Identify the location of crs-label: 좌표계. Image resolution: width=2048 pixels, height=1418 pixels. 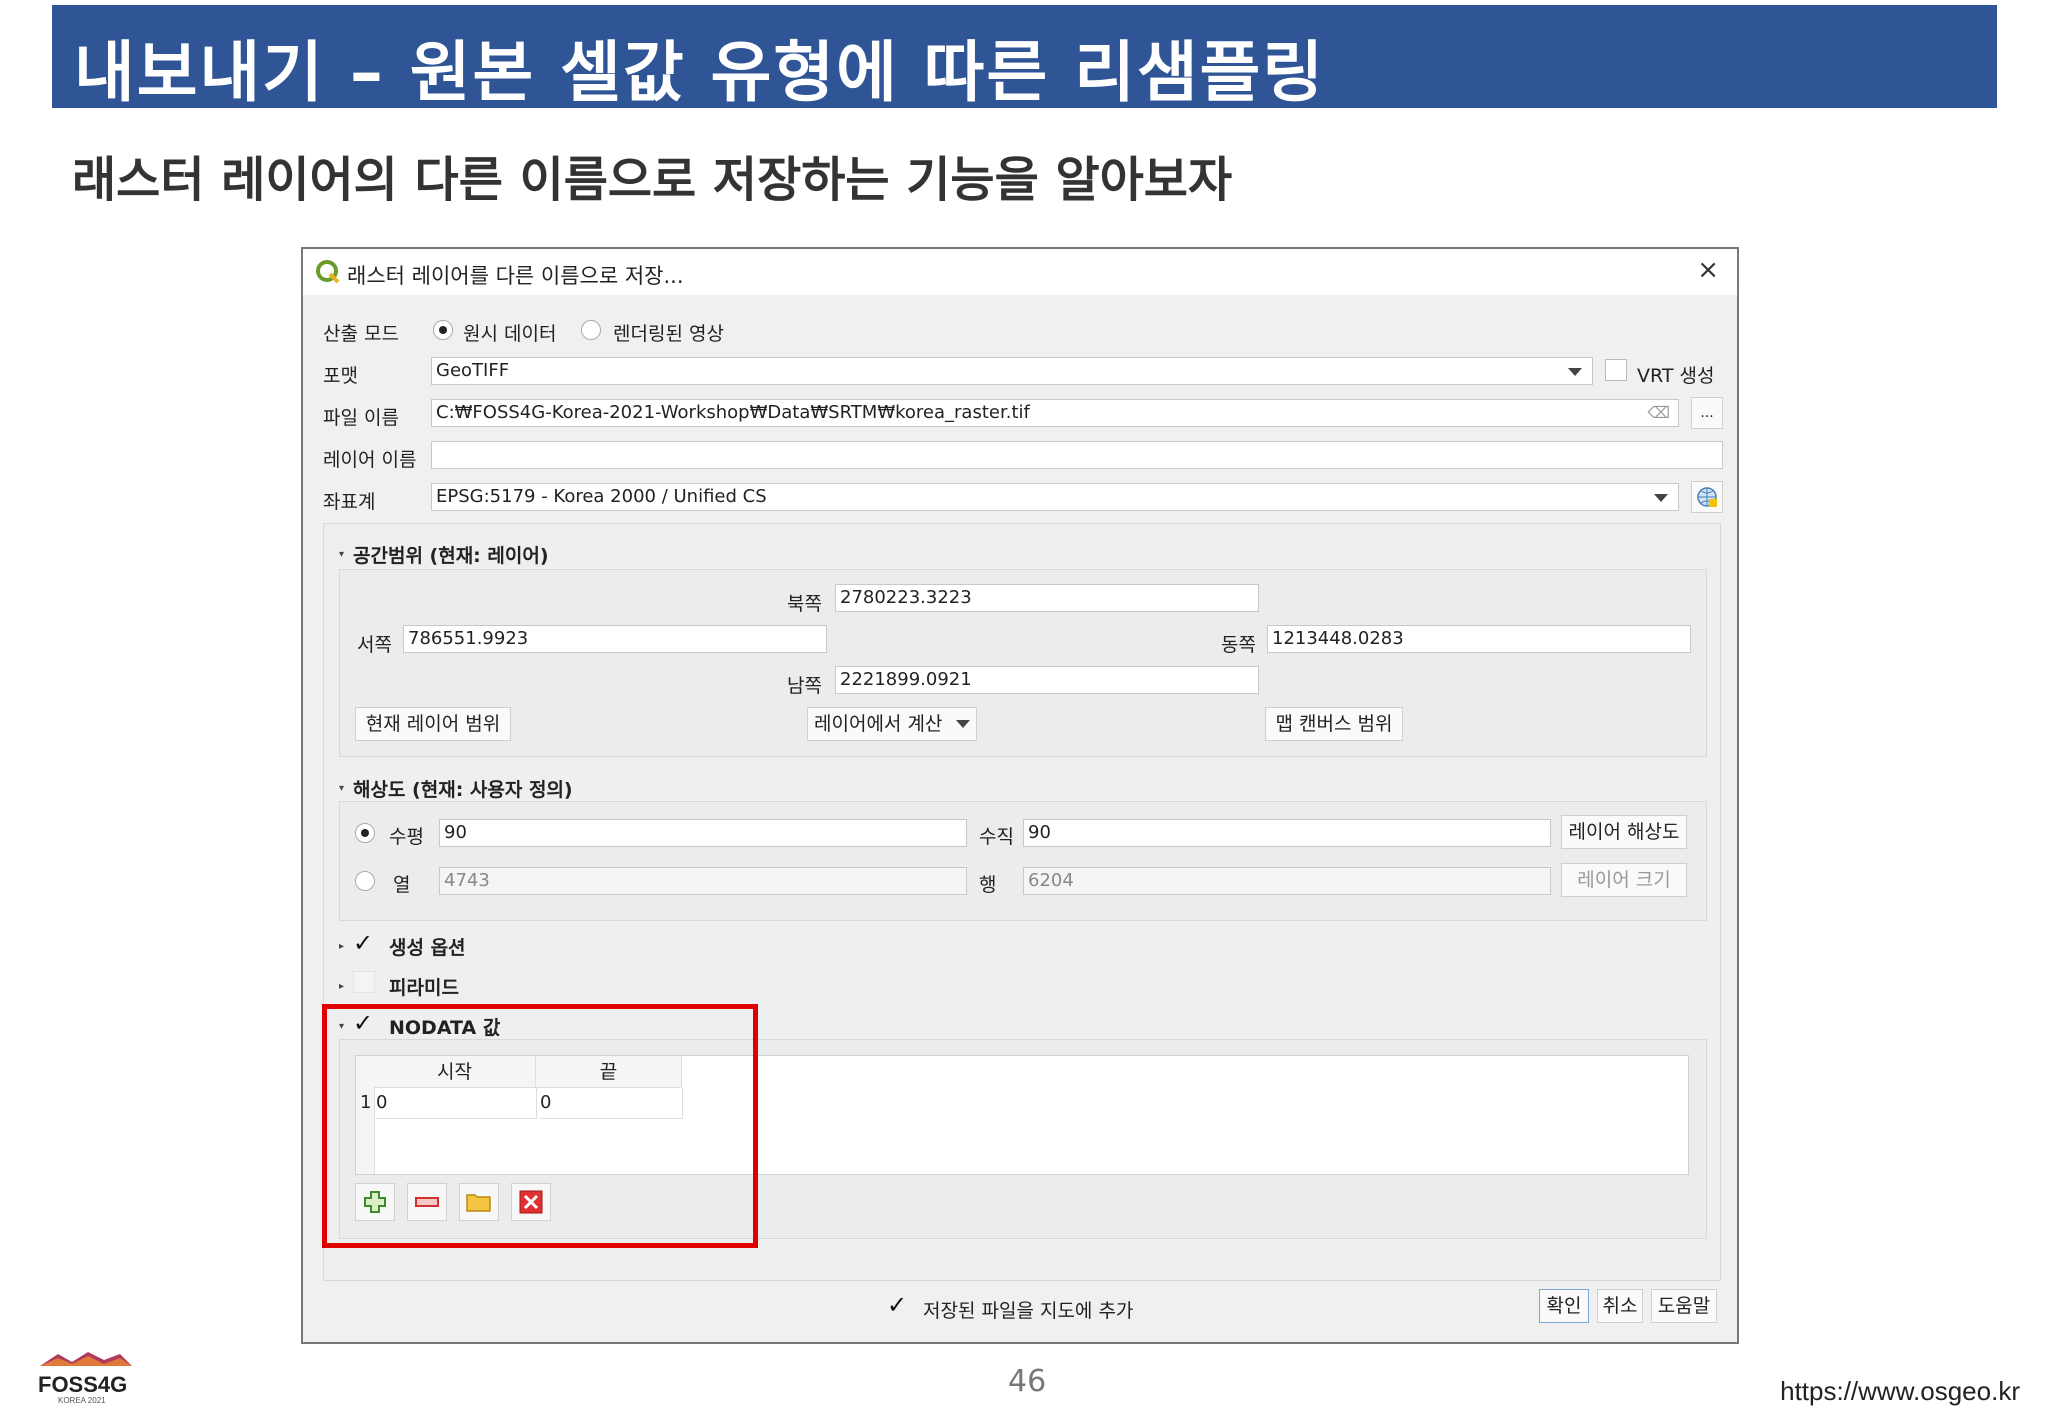
(349, 502).